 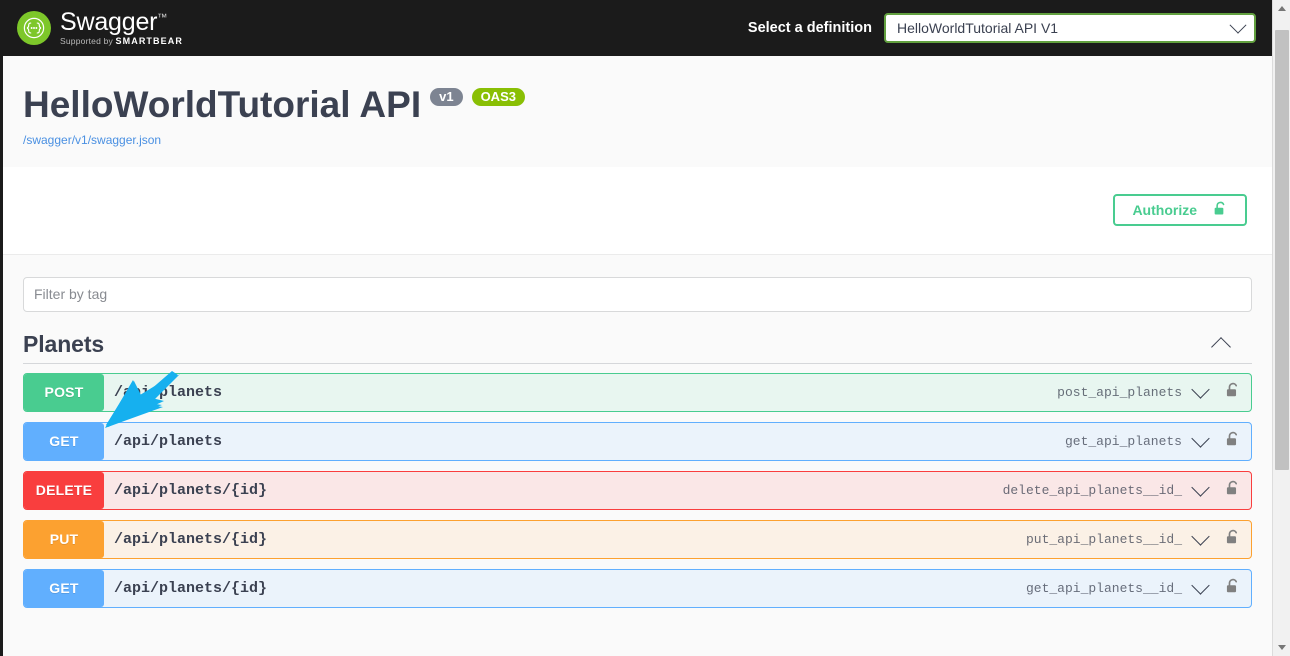 I want to click on tag-name-label: Planets, so click(x=64, y=343).